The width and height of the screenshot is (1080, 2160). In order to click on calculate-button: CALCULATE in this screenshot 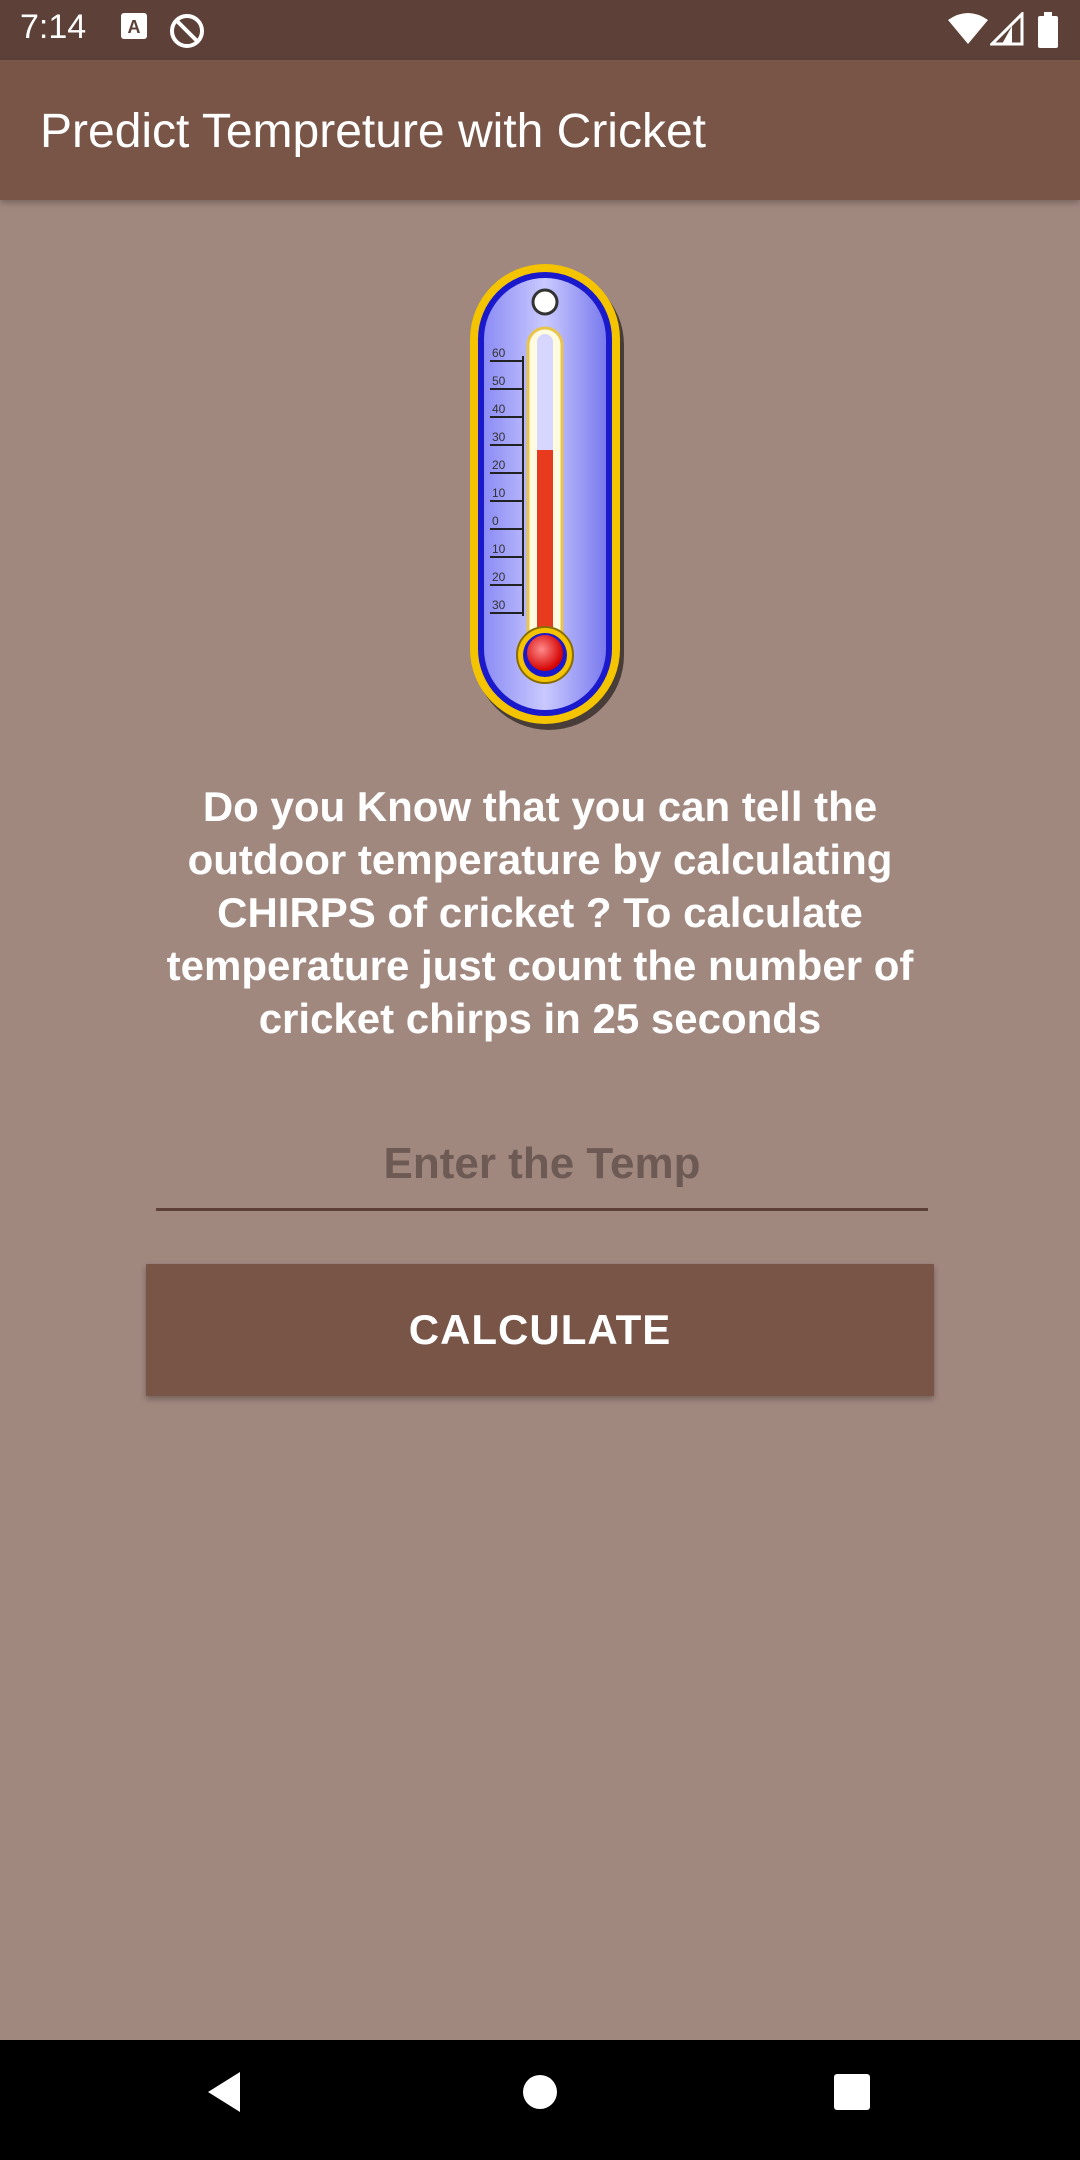, I will do `click(540, 1330)`.